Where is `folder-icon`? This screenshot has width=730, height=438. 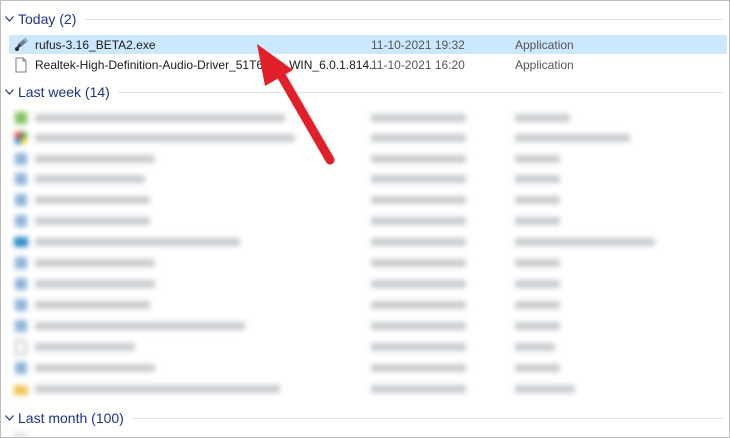
folder-icon is located at coordinates (21, 389).